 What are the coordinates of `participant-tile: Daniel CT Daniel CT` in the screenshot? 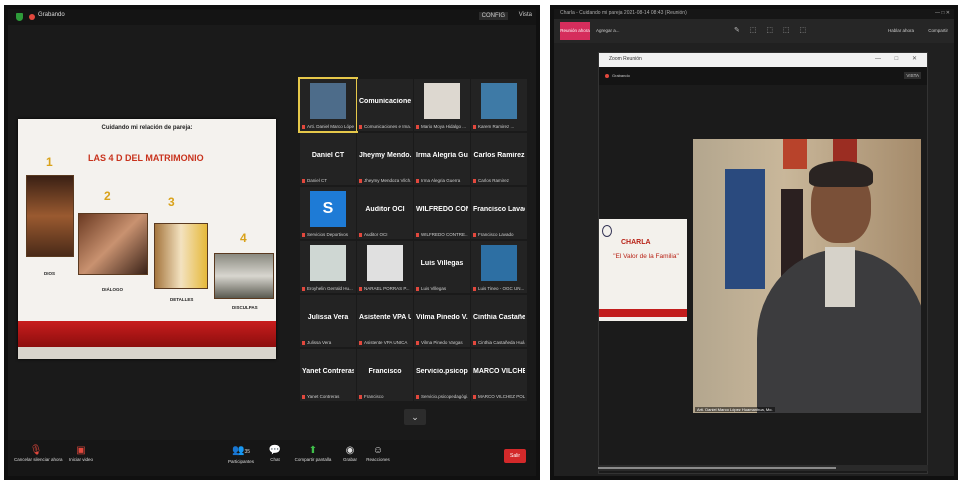 It's located at (328, 159).